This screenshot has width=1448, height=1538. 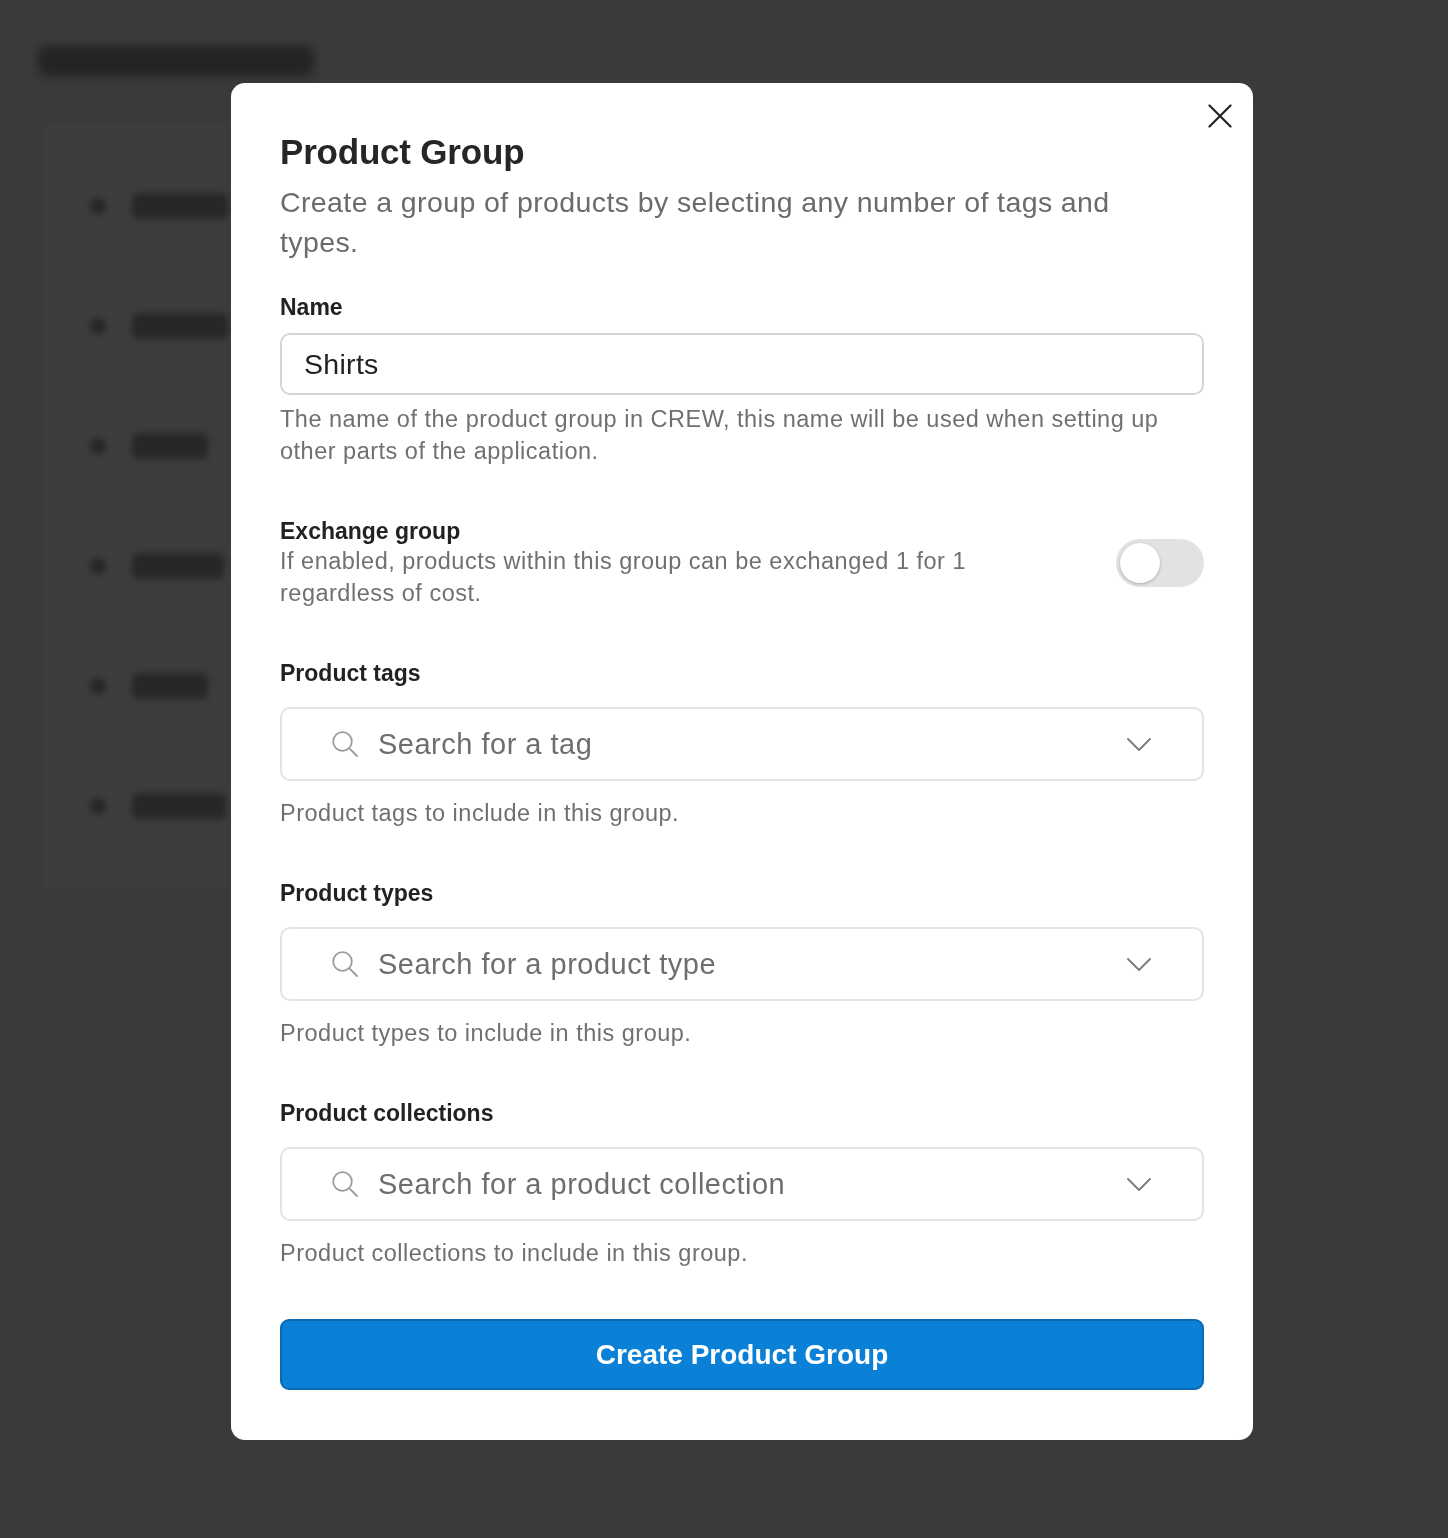 I want to click on field-label: Name, so click(x=312, y=307).